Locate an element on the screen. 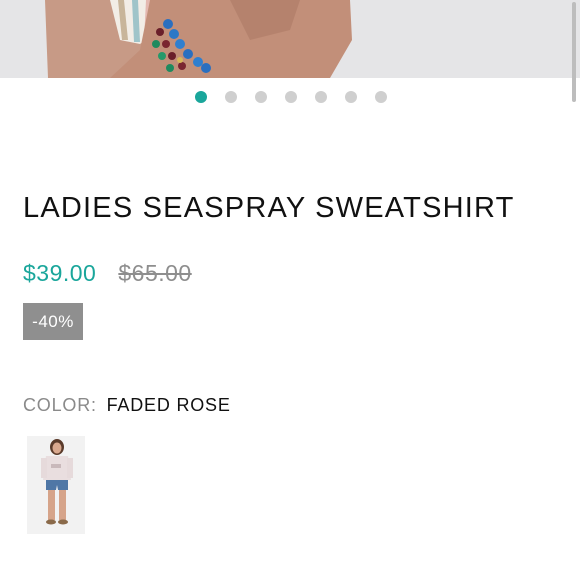 This screenshot has width=580, height=580. carousel-dots is located at coordinates (291, 97).